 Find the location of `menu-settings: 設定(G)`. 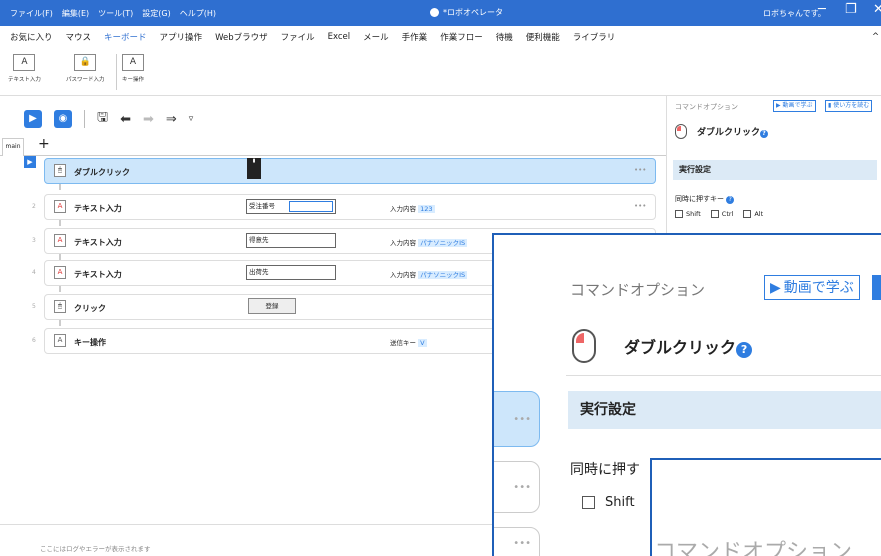

menu-settings: 設定(G) is located at coordinates (156, 13).